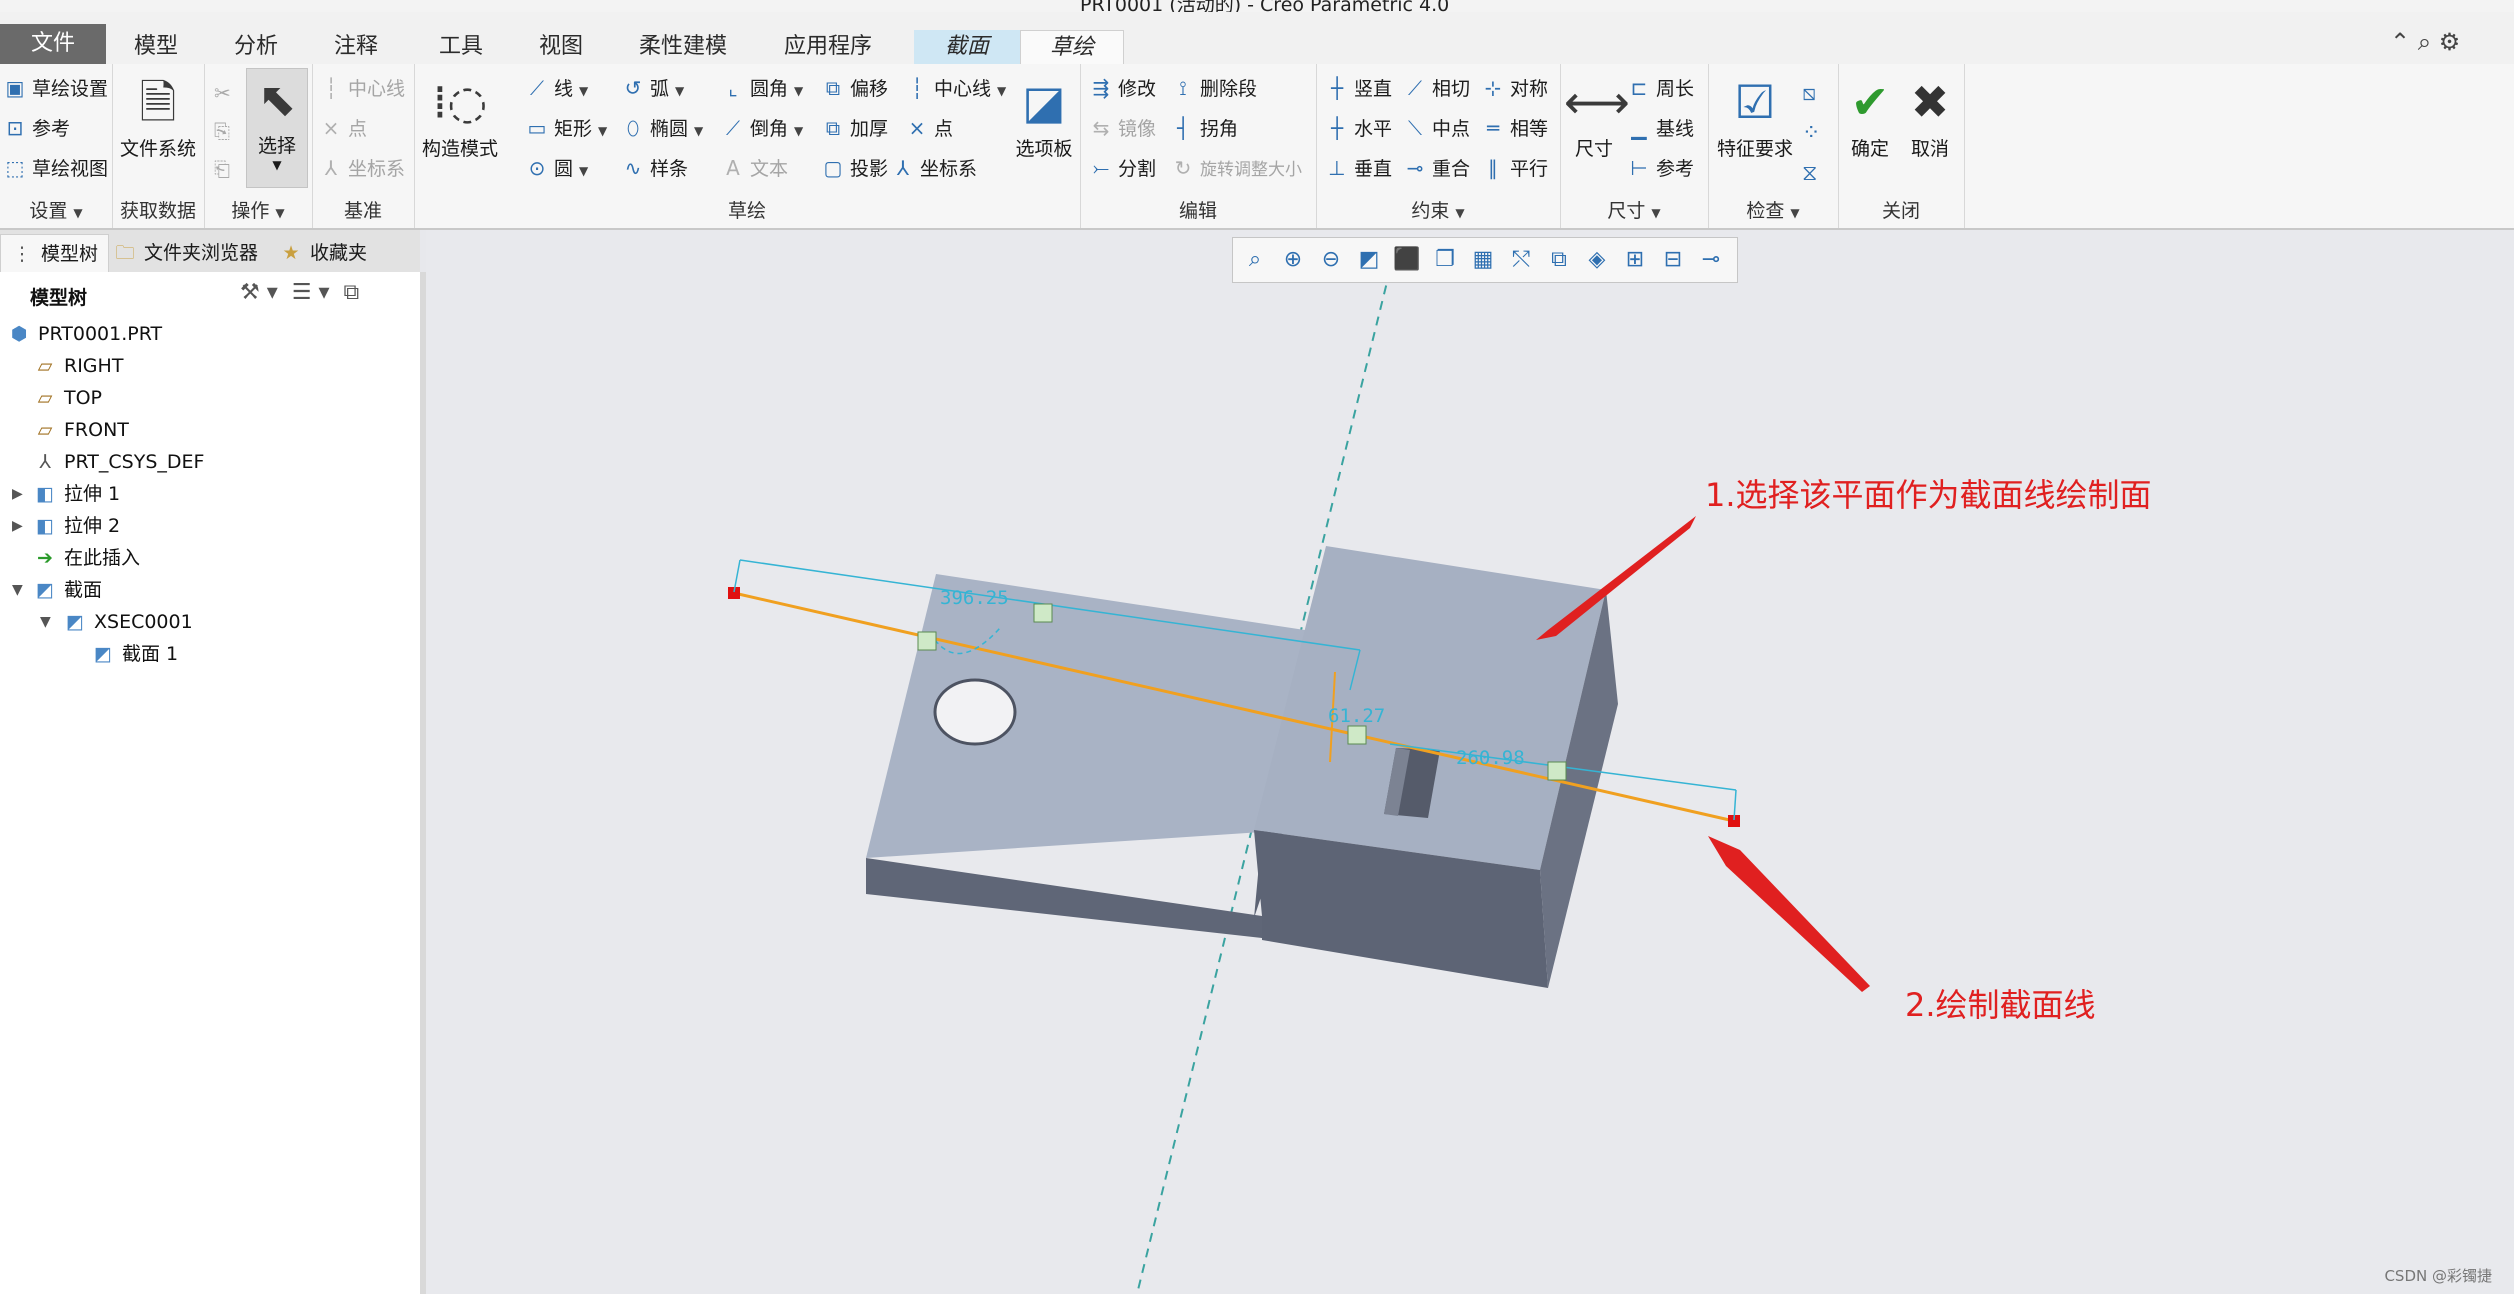 The image size is (2514, 1294). I want to click on feature-requirements-button: ☑ 特征要求, so click(1755, 116).